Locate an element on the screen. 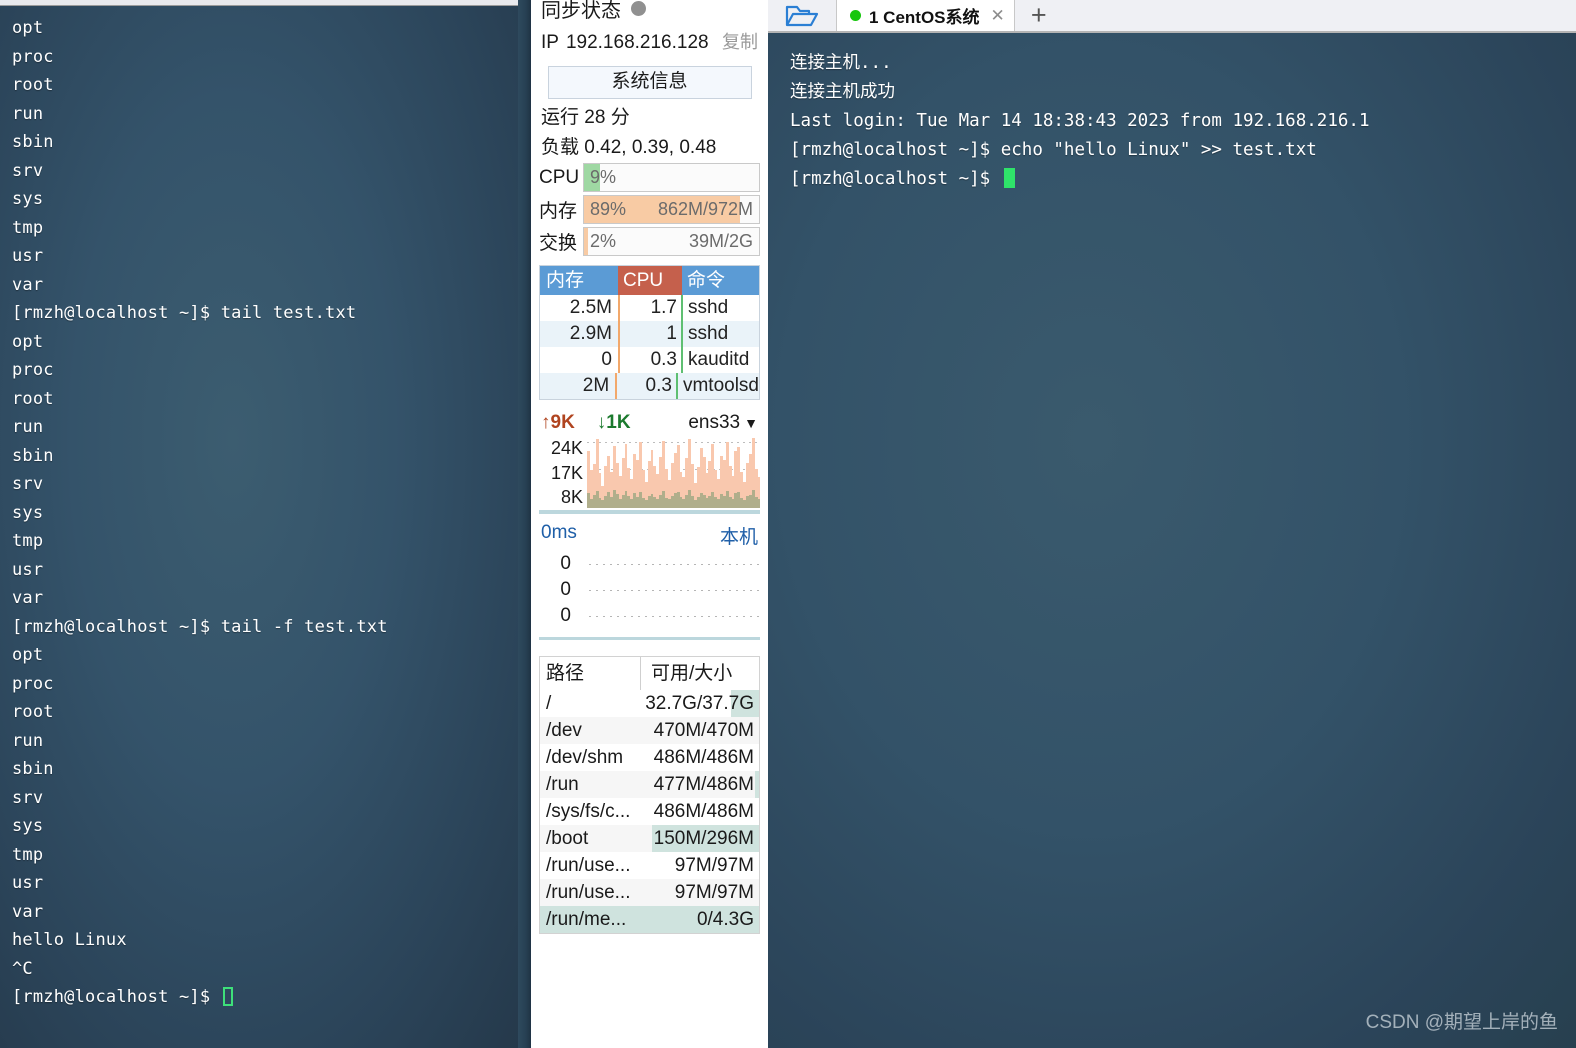  disk-size: 470M/470M is located at coordinates (703, 730).